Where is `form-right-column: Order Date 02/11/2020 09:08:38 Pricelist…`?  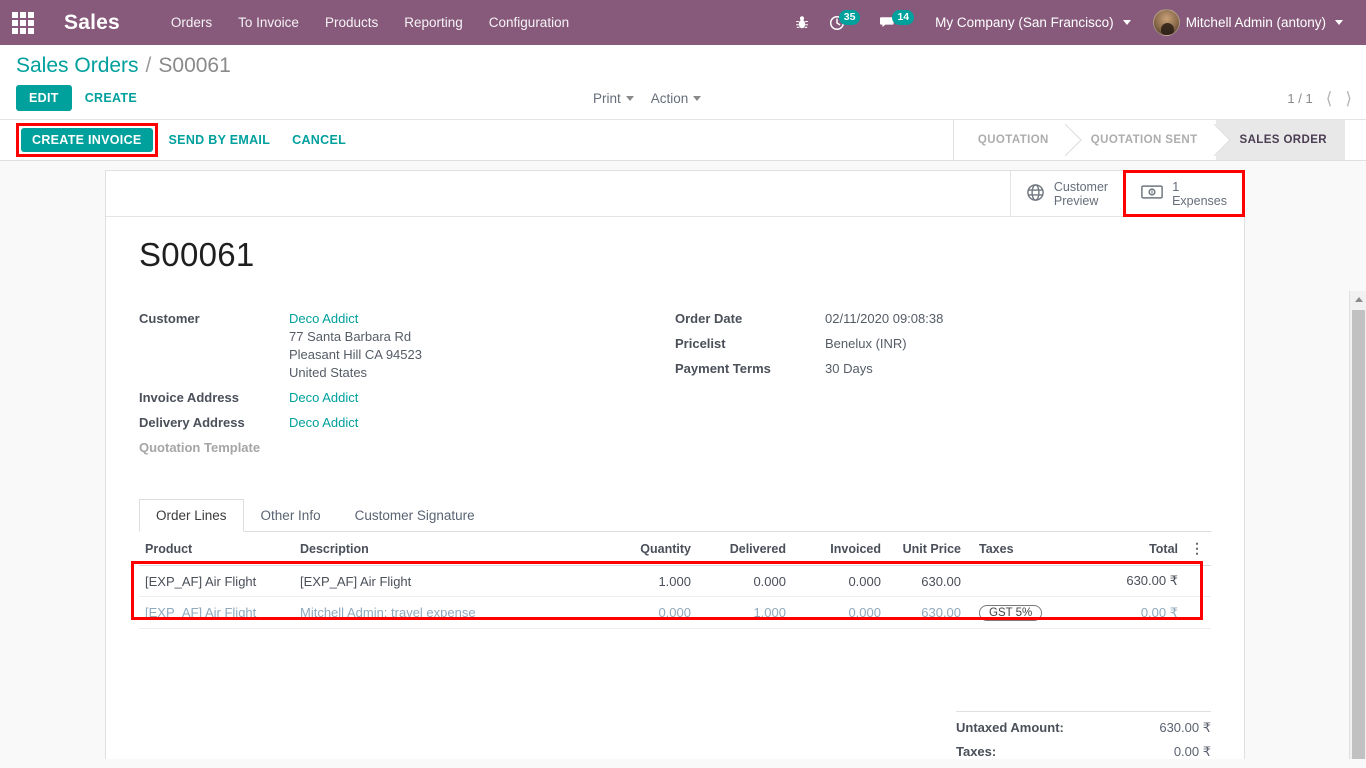
form-right-column: Order Date 02/11/2020 09:08:38 Pricelist… is located at coordinates (943, 387).